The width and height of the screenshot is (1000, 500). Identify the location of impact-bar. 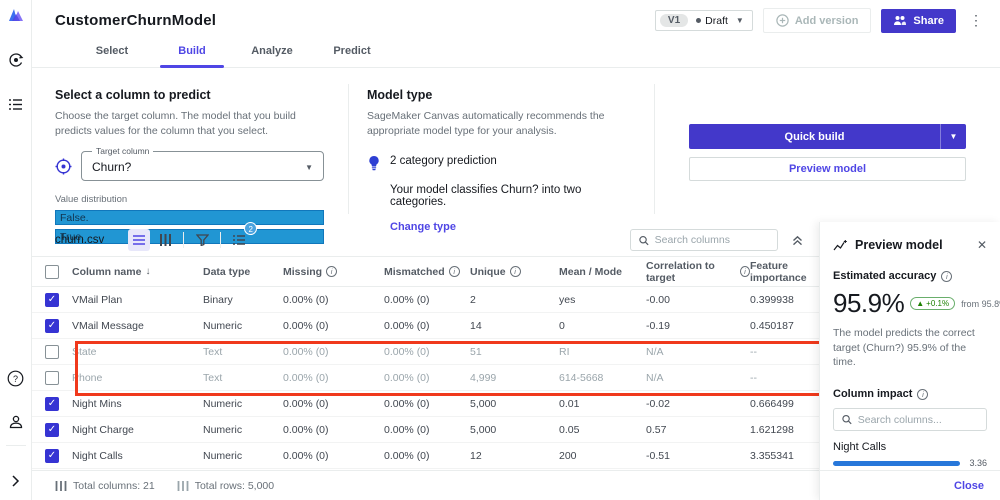
(896, 463).